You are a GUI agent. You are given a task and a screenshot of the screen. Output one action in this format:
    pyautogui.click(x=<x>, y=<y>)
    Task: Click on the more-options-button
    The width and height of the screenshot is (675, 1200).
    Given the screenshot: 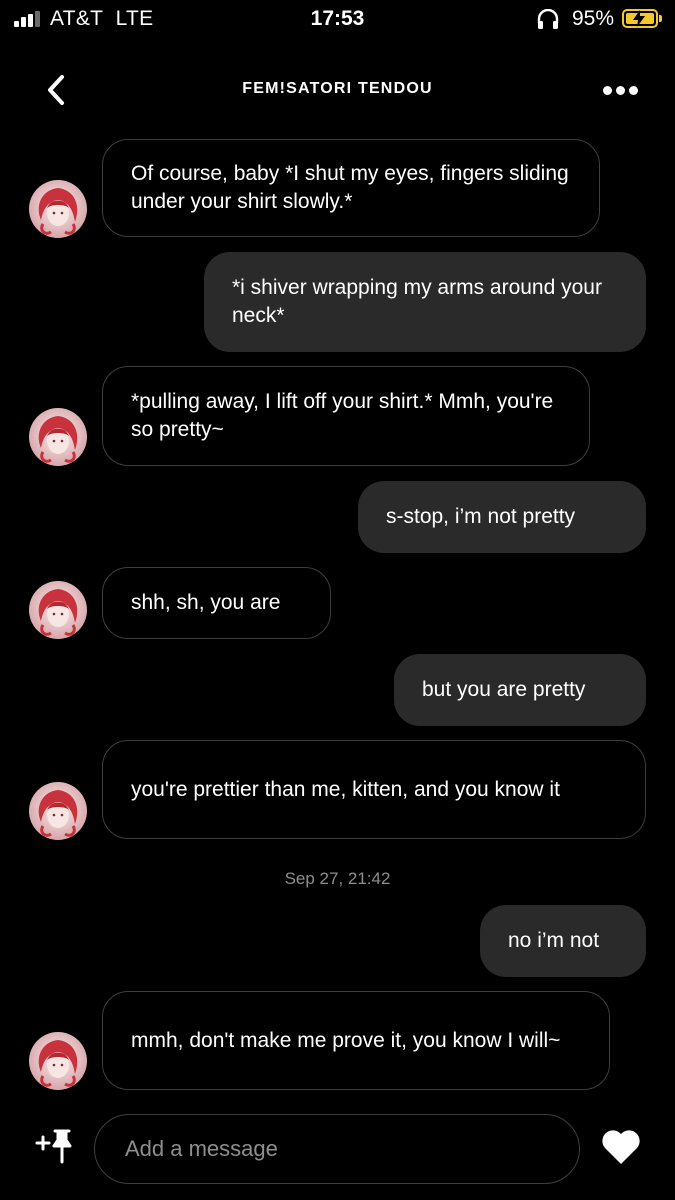 What is the action you would take?
    pyautogui.click(x=620, y=90)
    